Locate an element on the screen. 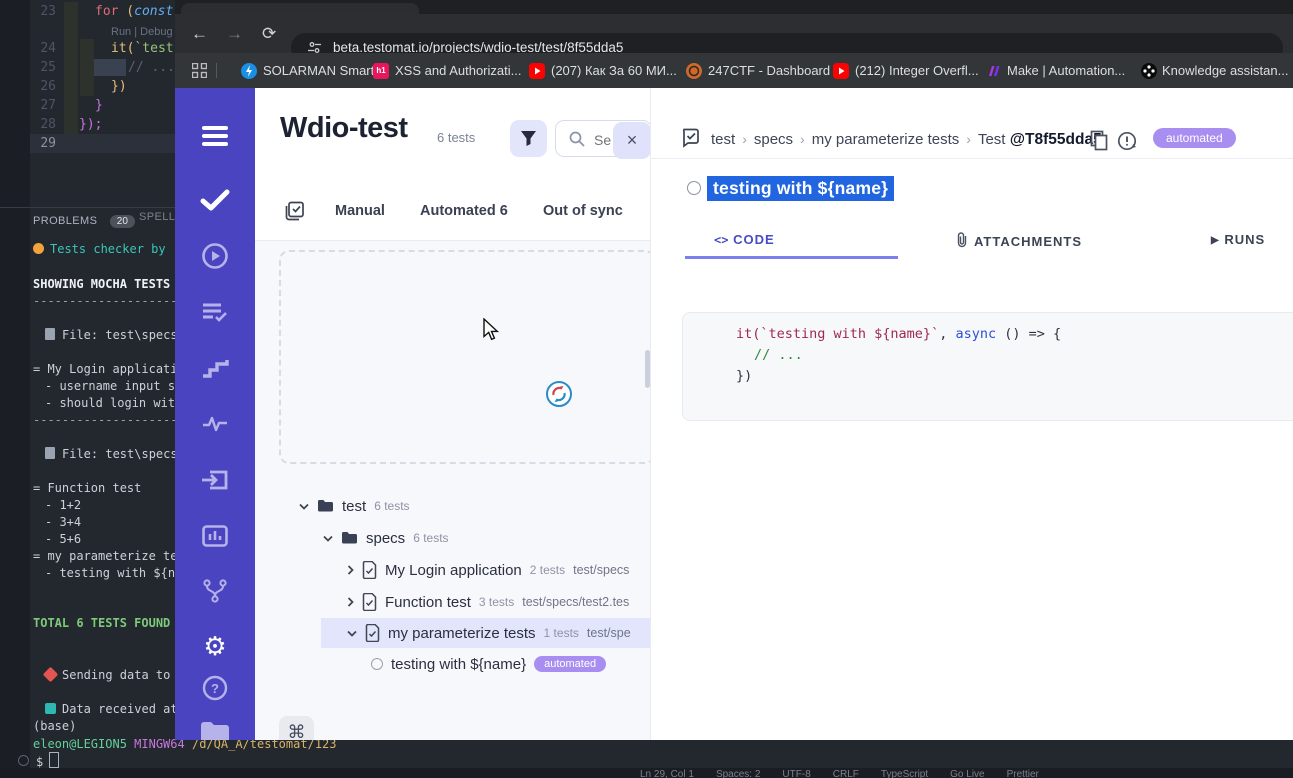 The height and width of the screenshot is (778, 1293). analytics-icon is located at coordinates (215, 536).